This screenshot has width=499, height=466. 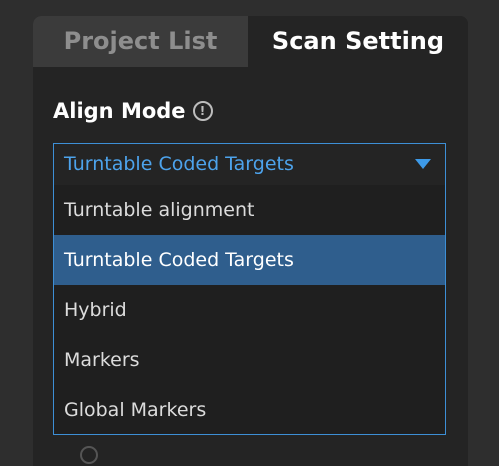 What do you see at coordinates (140, 41) in the screenshot?
I see `tab-project-list: Project List` at bounding box center [140, 41].